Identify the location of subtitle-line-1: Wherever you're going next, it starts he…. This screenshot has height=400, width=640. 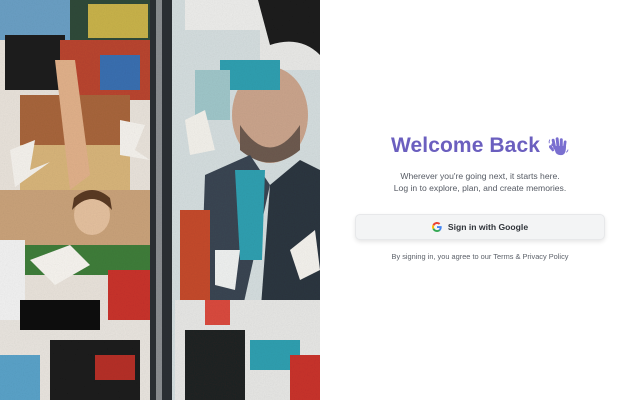
(480, 176).